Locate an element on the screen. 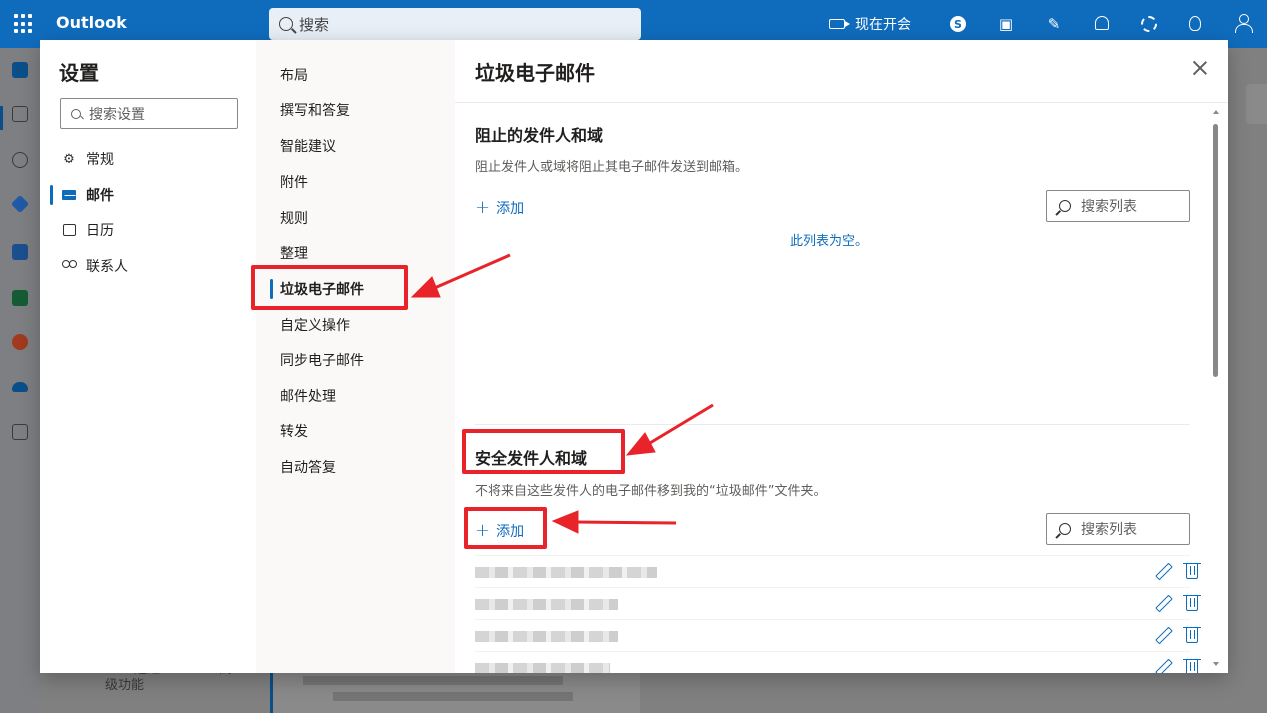 The width and height of the screenshot is (1267, 713). lightbulb-icon is located at coordinates (1195, 23).